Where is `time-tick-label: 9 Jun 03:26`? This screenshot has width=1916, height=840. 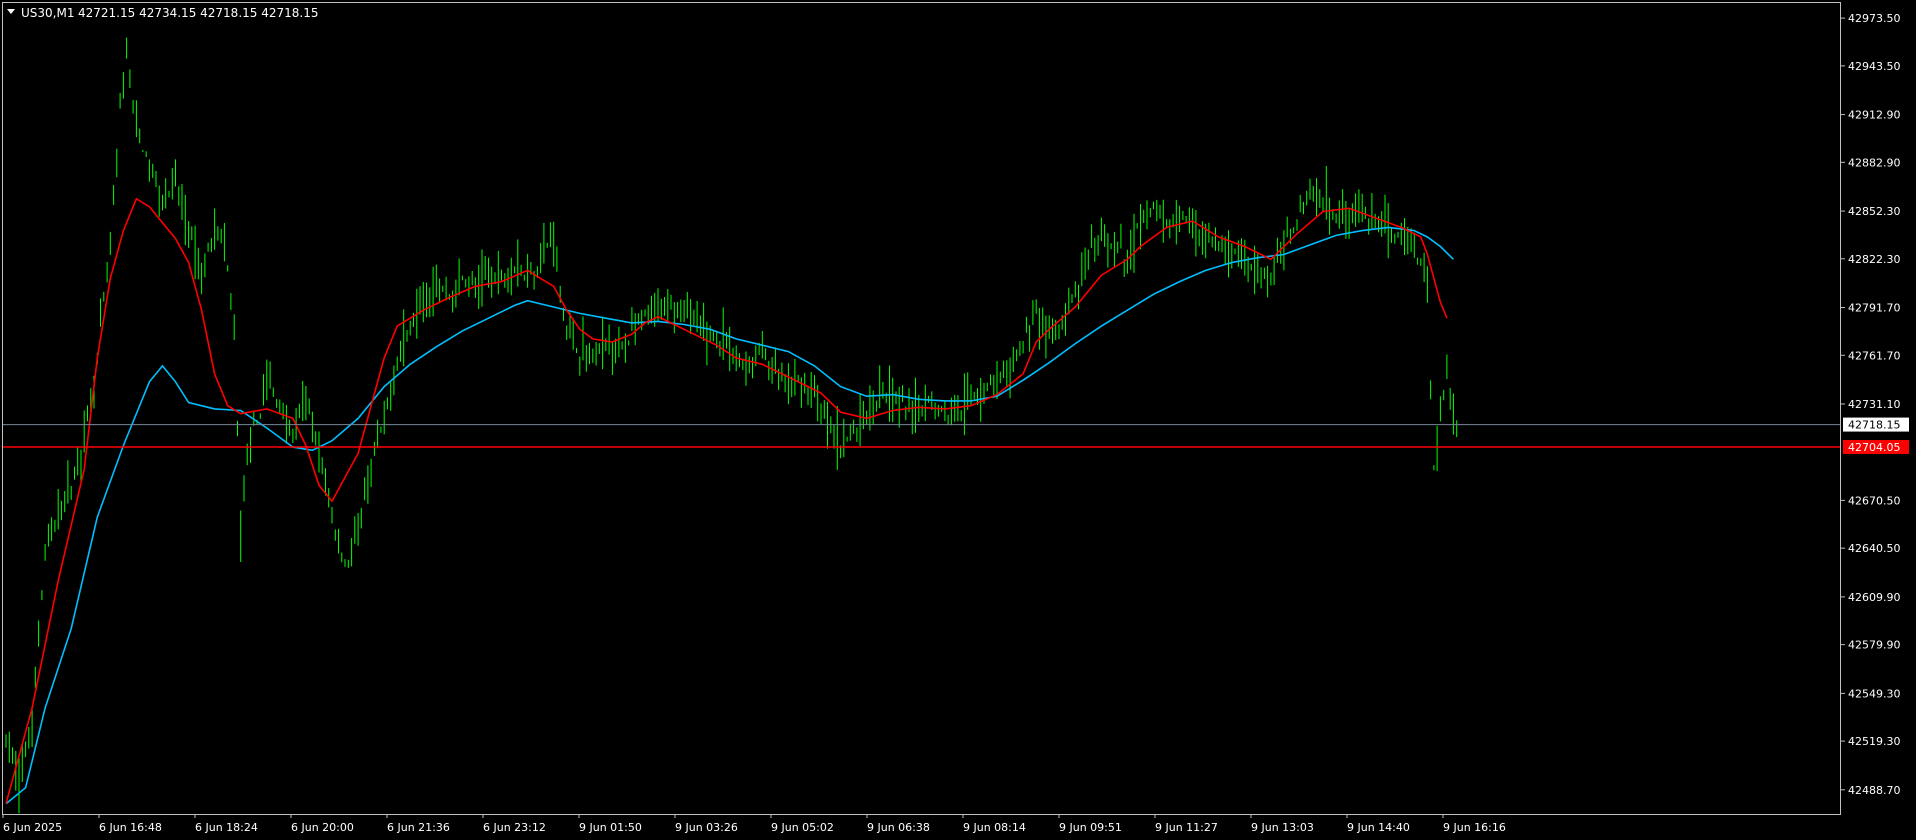
time-tick-label: 9 Jun 03:26 is located at coordinates (706, 827).